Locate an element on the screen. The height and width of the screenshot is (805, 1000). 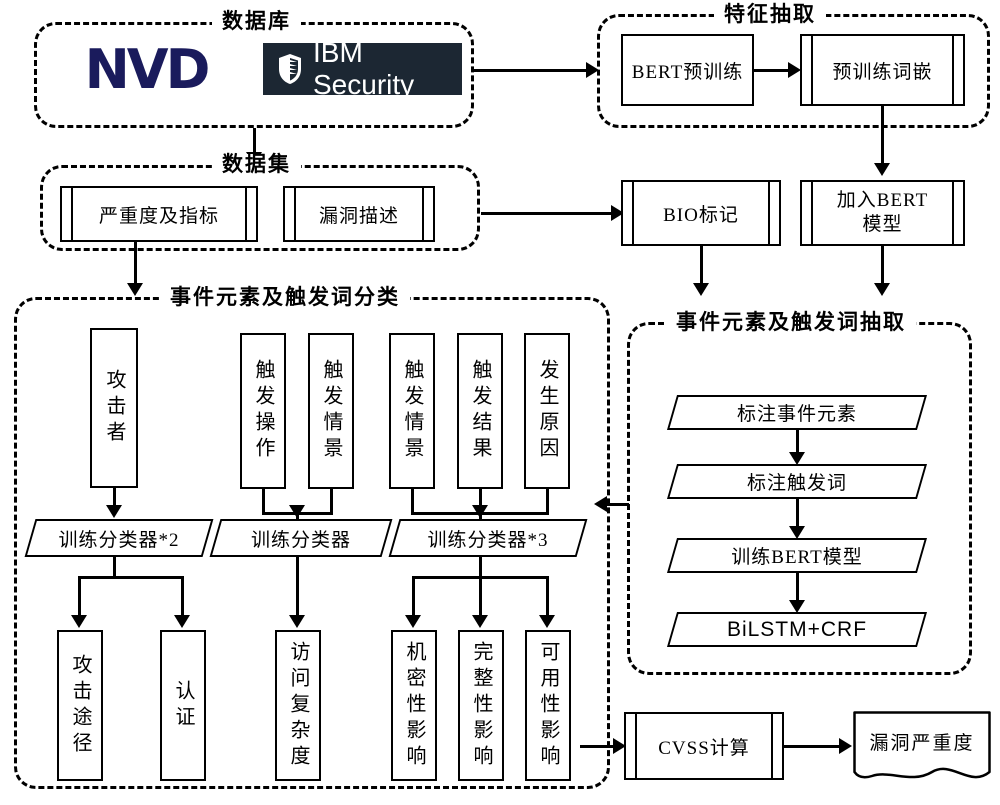
train-bert-model-label: 训练BERT模型 is located at coordinates (797, 557).